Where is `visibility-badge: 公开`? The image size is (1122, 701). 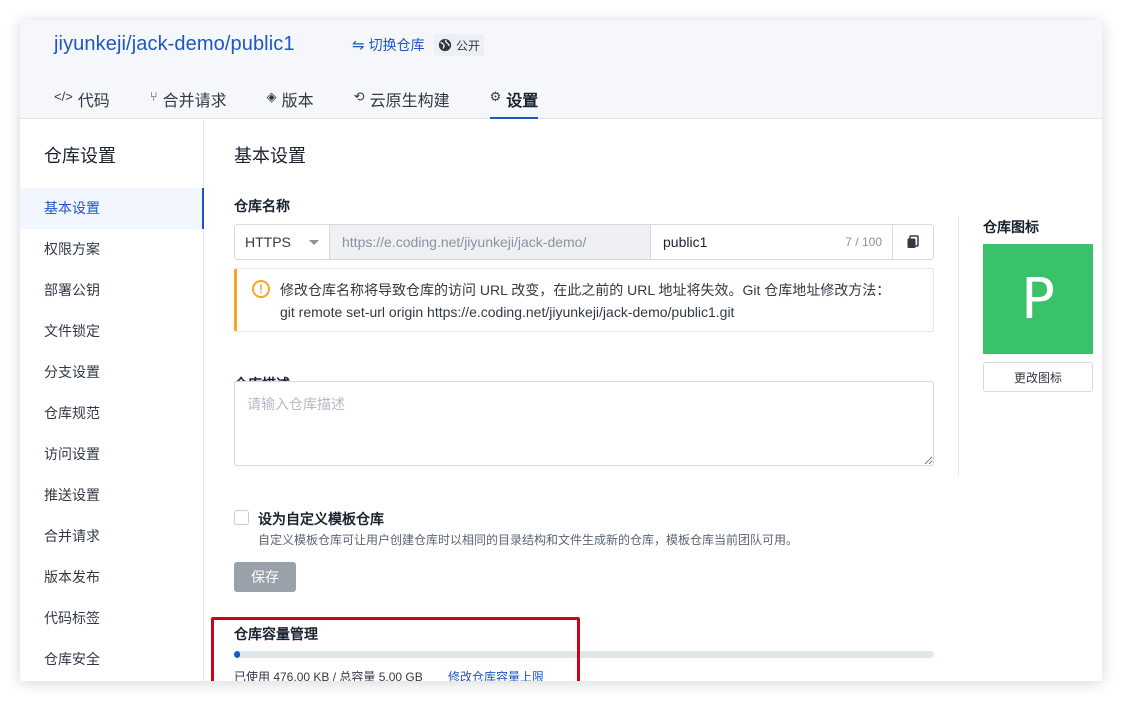 visibility-badge: 公开 is located at coordinates (459, 45).